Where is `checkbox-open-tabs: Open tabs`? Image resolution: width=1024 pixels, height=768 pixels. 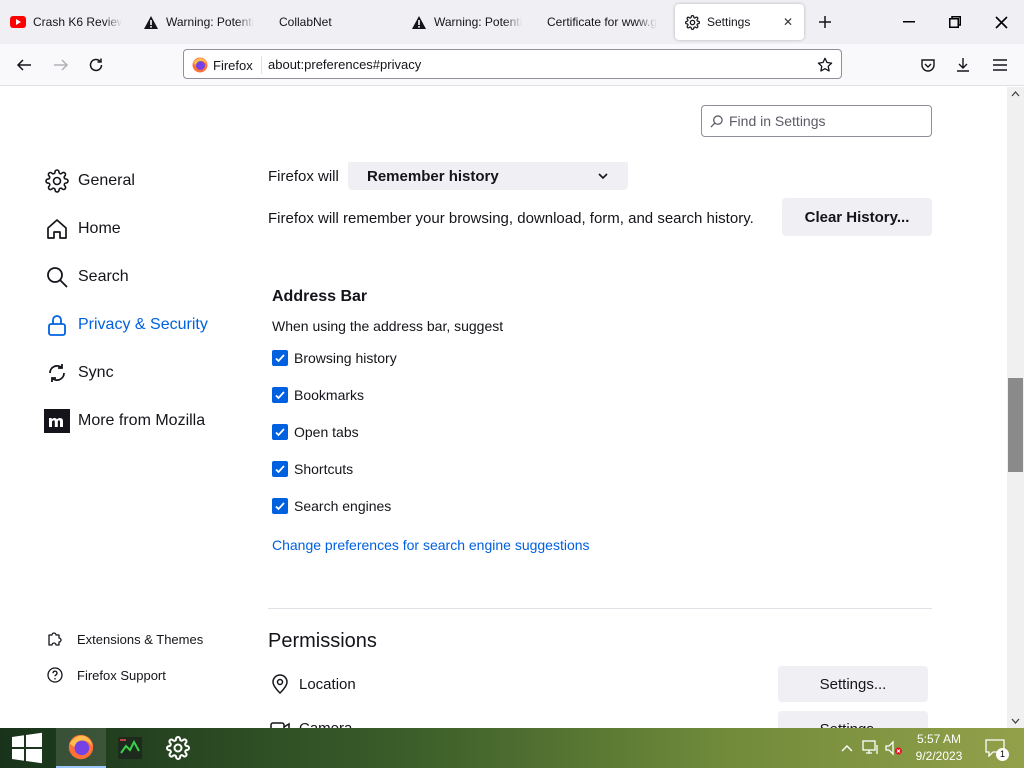
checkbox-open-tabs: Open tabs is located at coordinates (315, 432).